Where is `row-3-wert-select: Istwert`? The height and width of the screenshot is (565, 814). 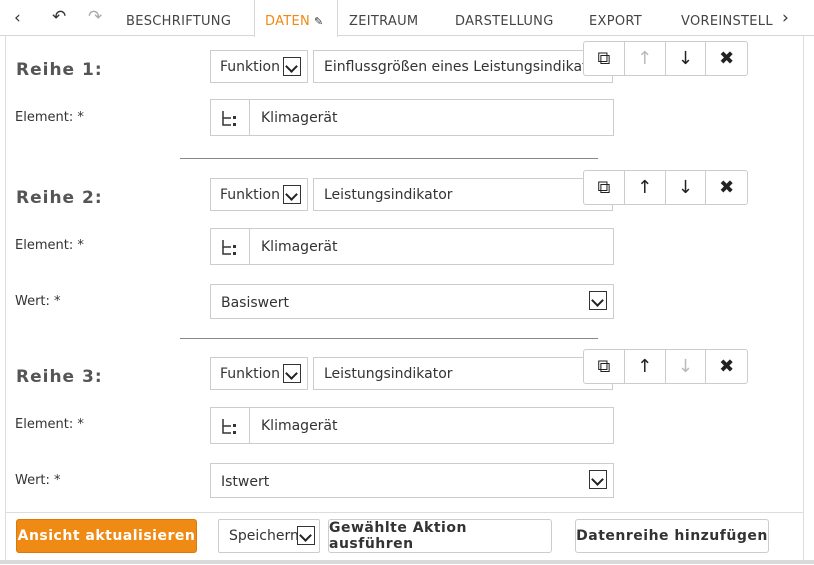
row-3-wert-select: Istwert is located at coordinates (412, 480).